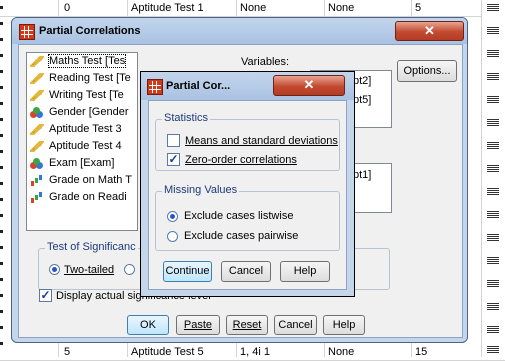 The width and height of the screenshot is (505, 361). What do you see at coordinates (3, 178) in the screenshot?
I see `row-markers` at bounding box center [3, 178].